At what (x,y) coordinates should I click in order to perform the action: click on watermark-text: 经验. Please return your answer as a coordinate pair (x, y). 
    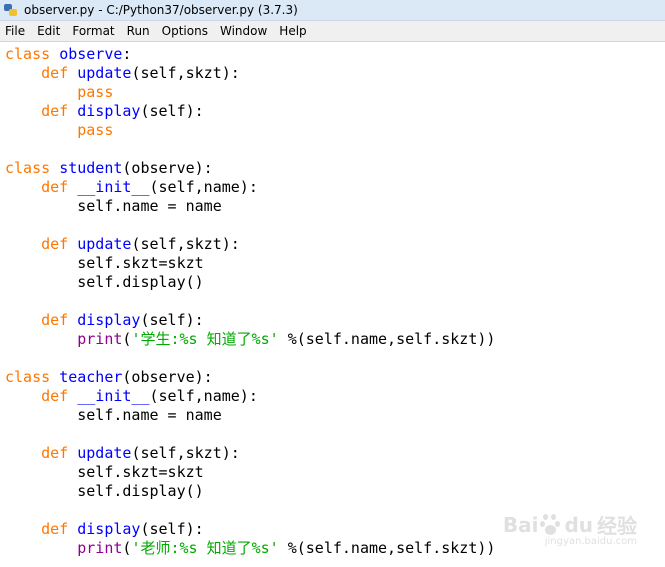
    Looking at the image, I should click on (617, 526).